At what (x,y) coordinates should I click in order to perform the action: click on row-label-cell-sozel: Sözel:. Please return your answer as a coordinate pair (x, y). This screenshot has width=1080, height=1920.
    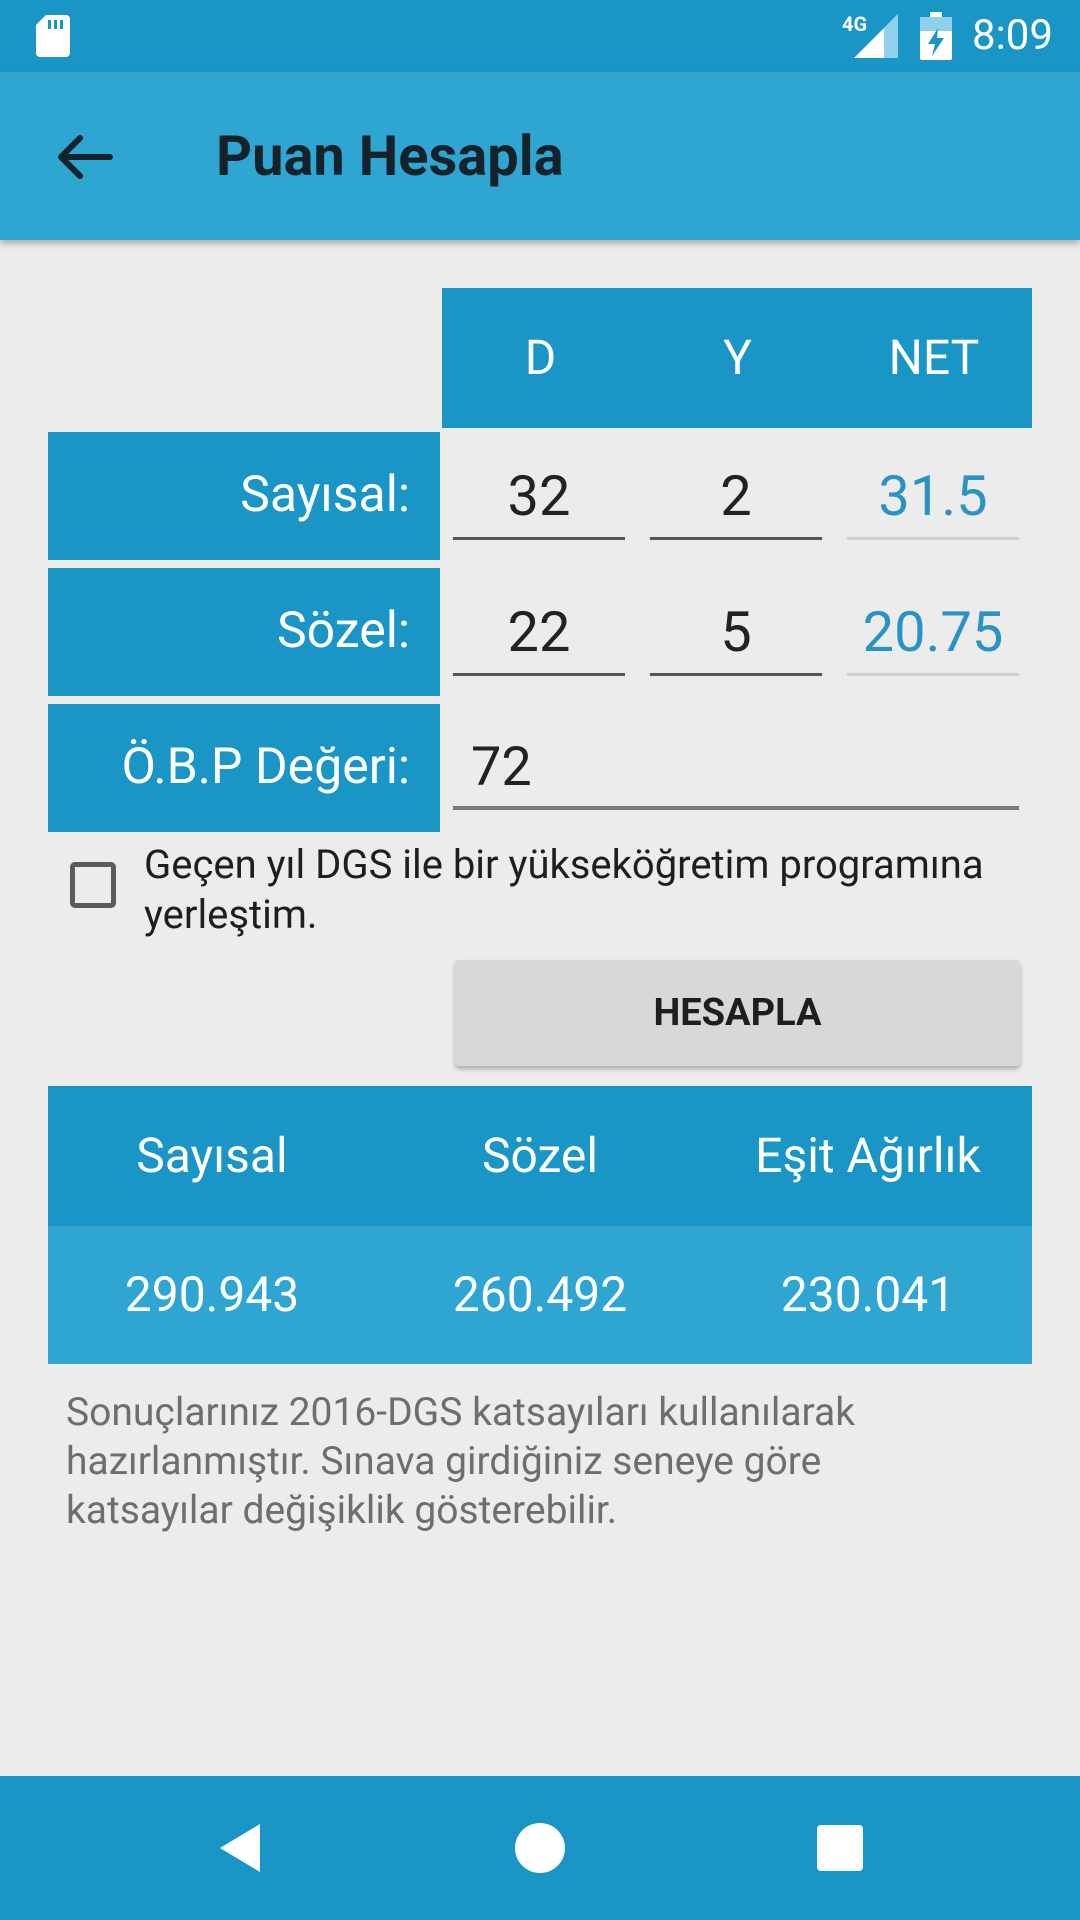
    Looking at the image, I should click on (244, 632).